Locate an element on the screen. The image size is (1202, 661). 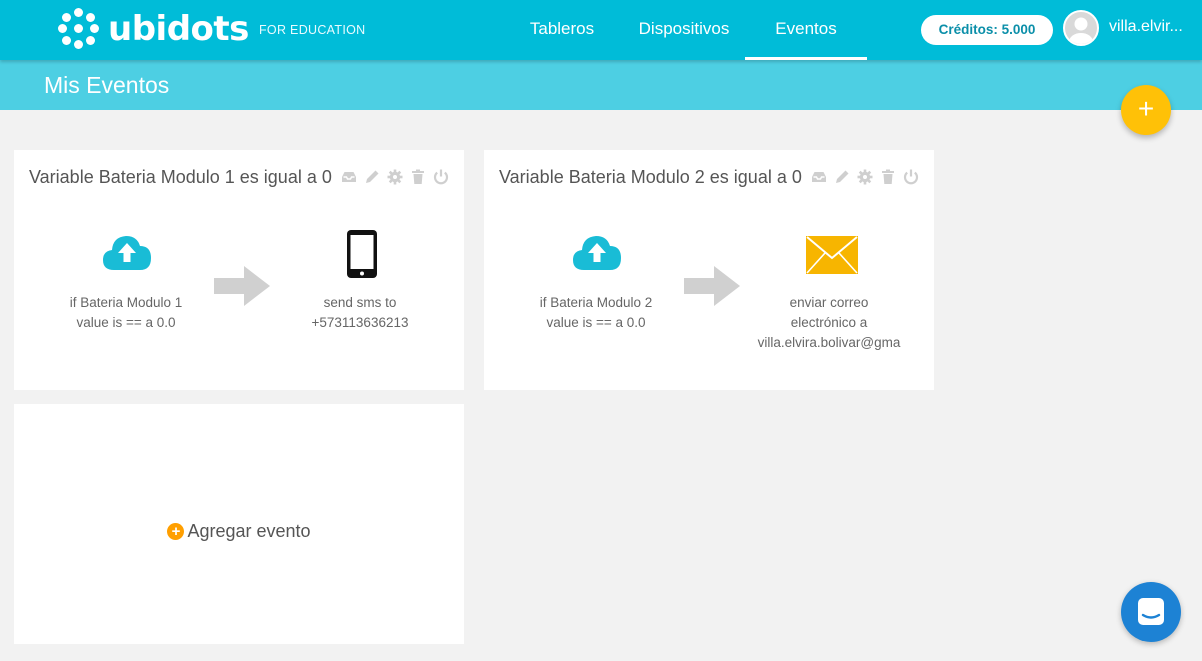
action-line-1: send sms to is located at coordinates (360, 302).